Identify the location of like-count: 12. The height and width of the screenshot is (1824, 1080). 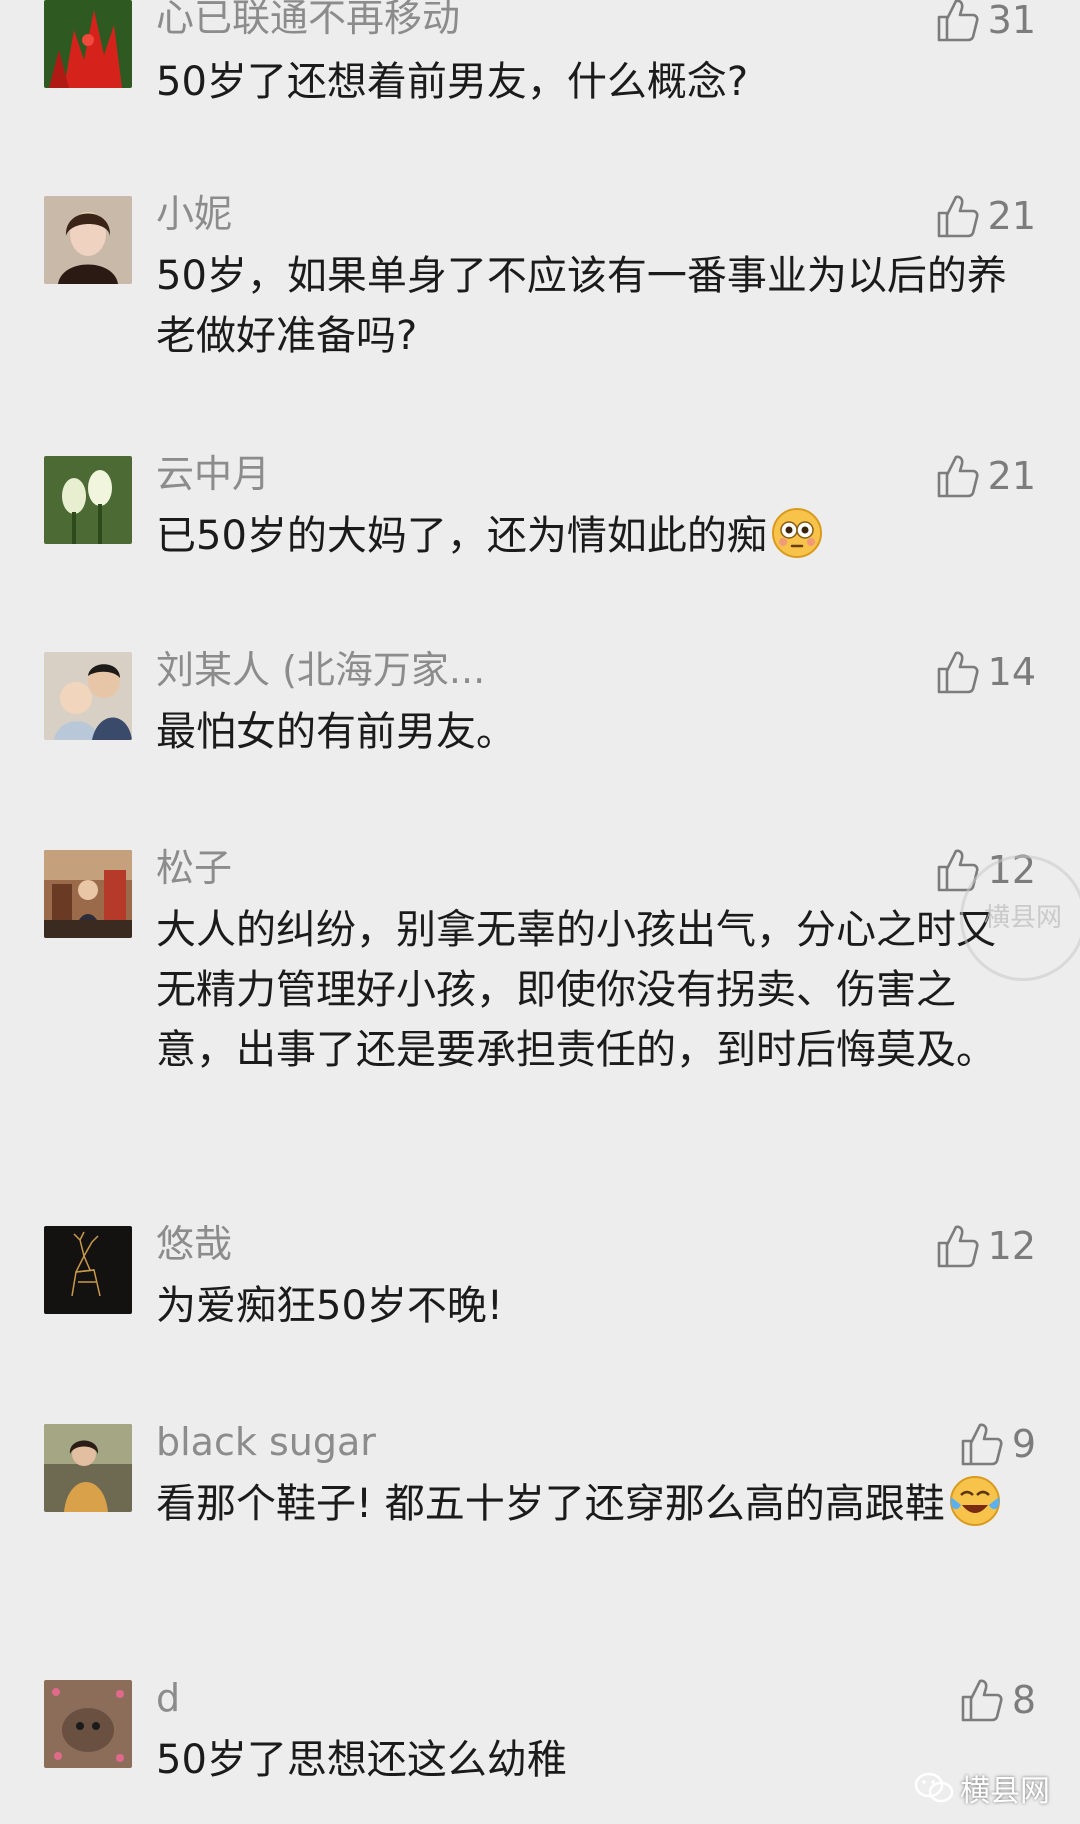
(1011, 1246).